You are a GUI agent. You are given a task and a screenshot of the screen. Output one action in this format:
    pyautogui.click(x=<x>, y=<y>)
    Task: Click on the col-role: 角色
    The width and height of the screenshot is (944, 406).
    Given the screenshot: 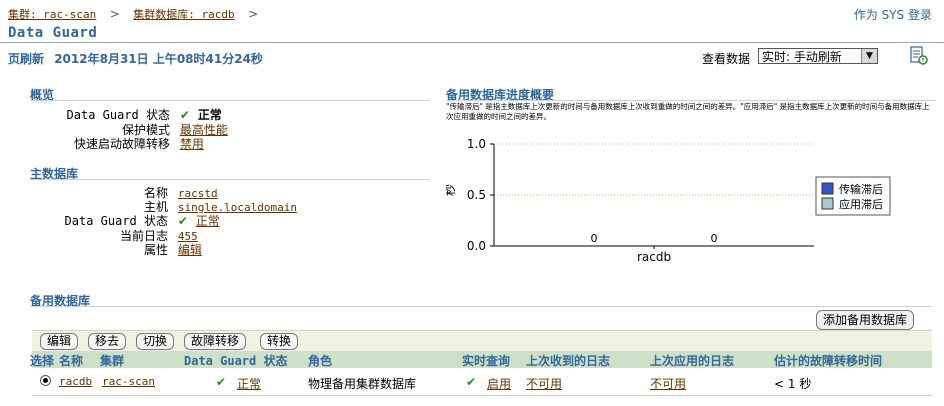 What is the action you would take?
    pyautogui.click(x=320, y=361)
    